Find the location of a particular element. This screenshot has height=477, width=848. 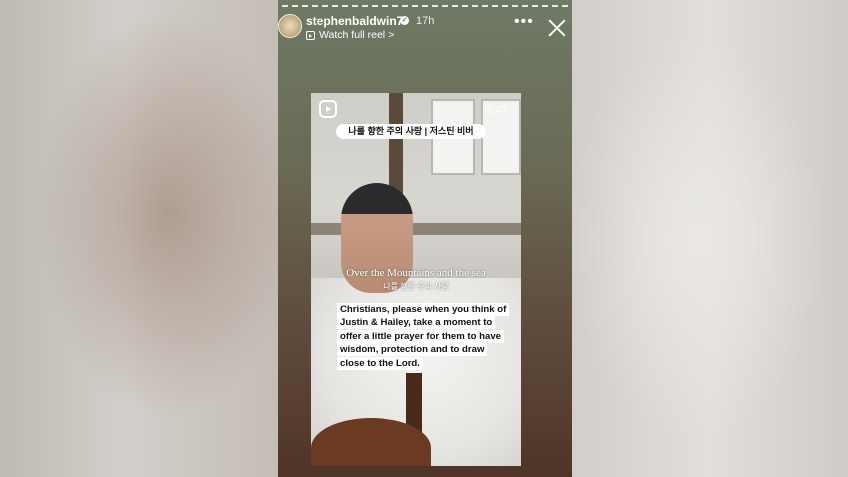

verified-badge-icon: ✓ is located at coordinates (404, 20).